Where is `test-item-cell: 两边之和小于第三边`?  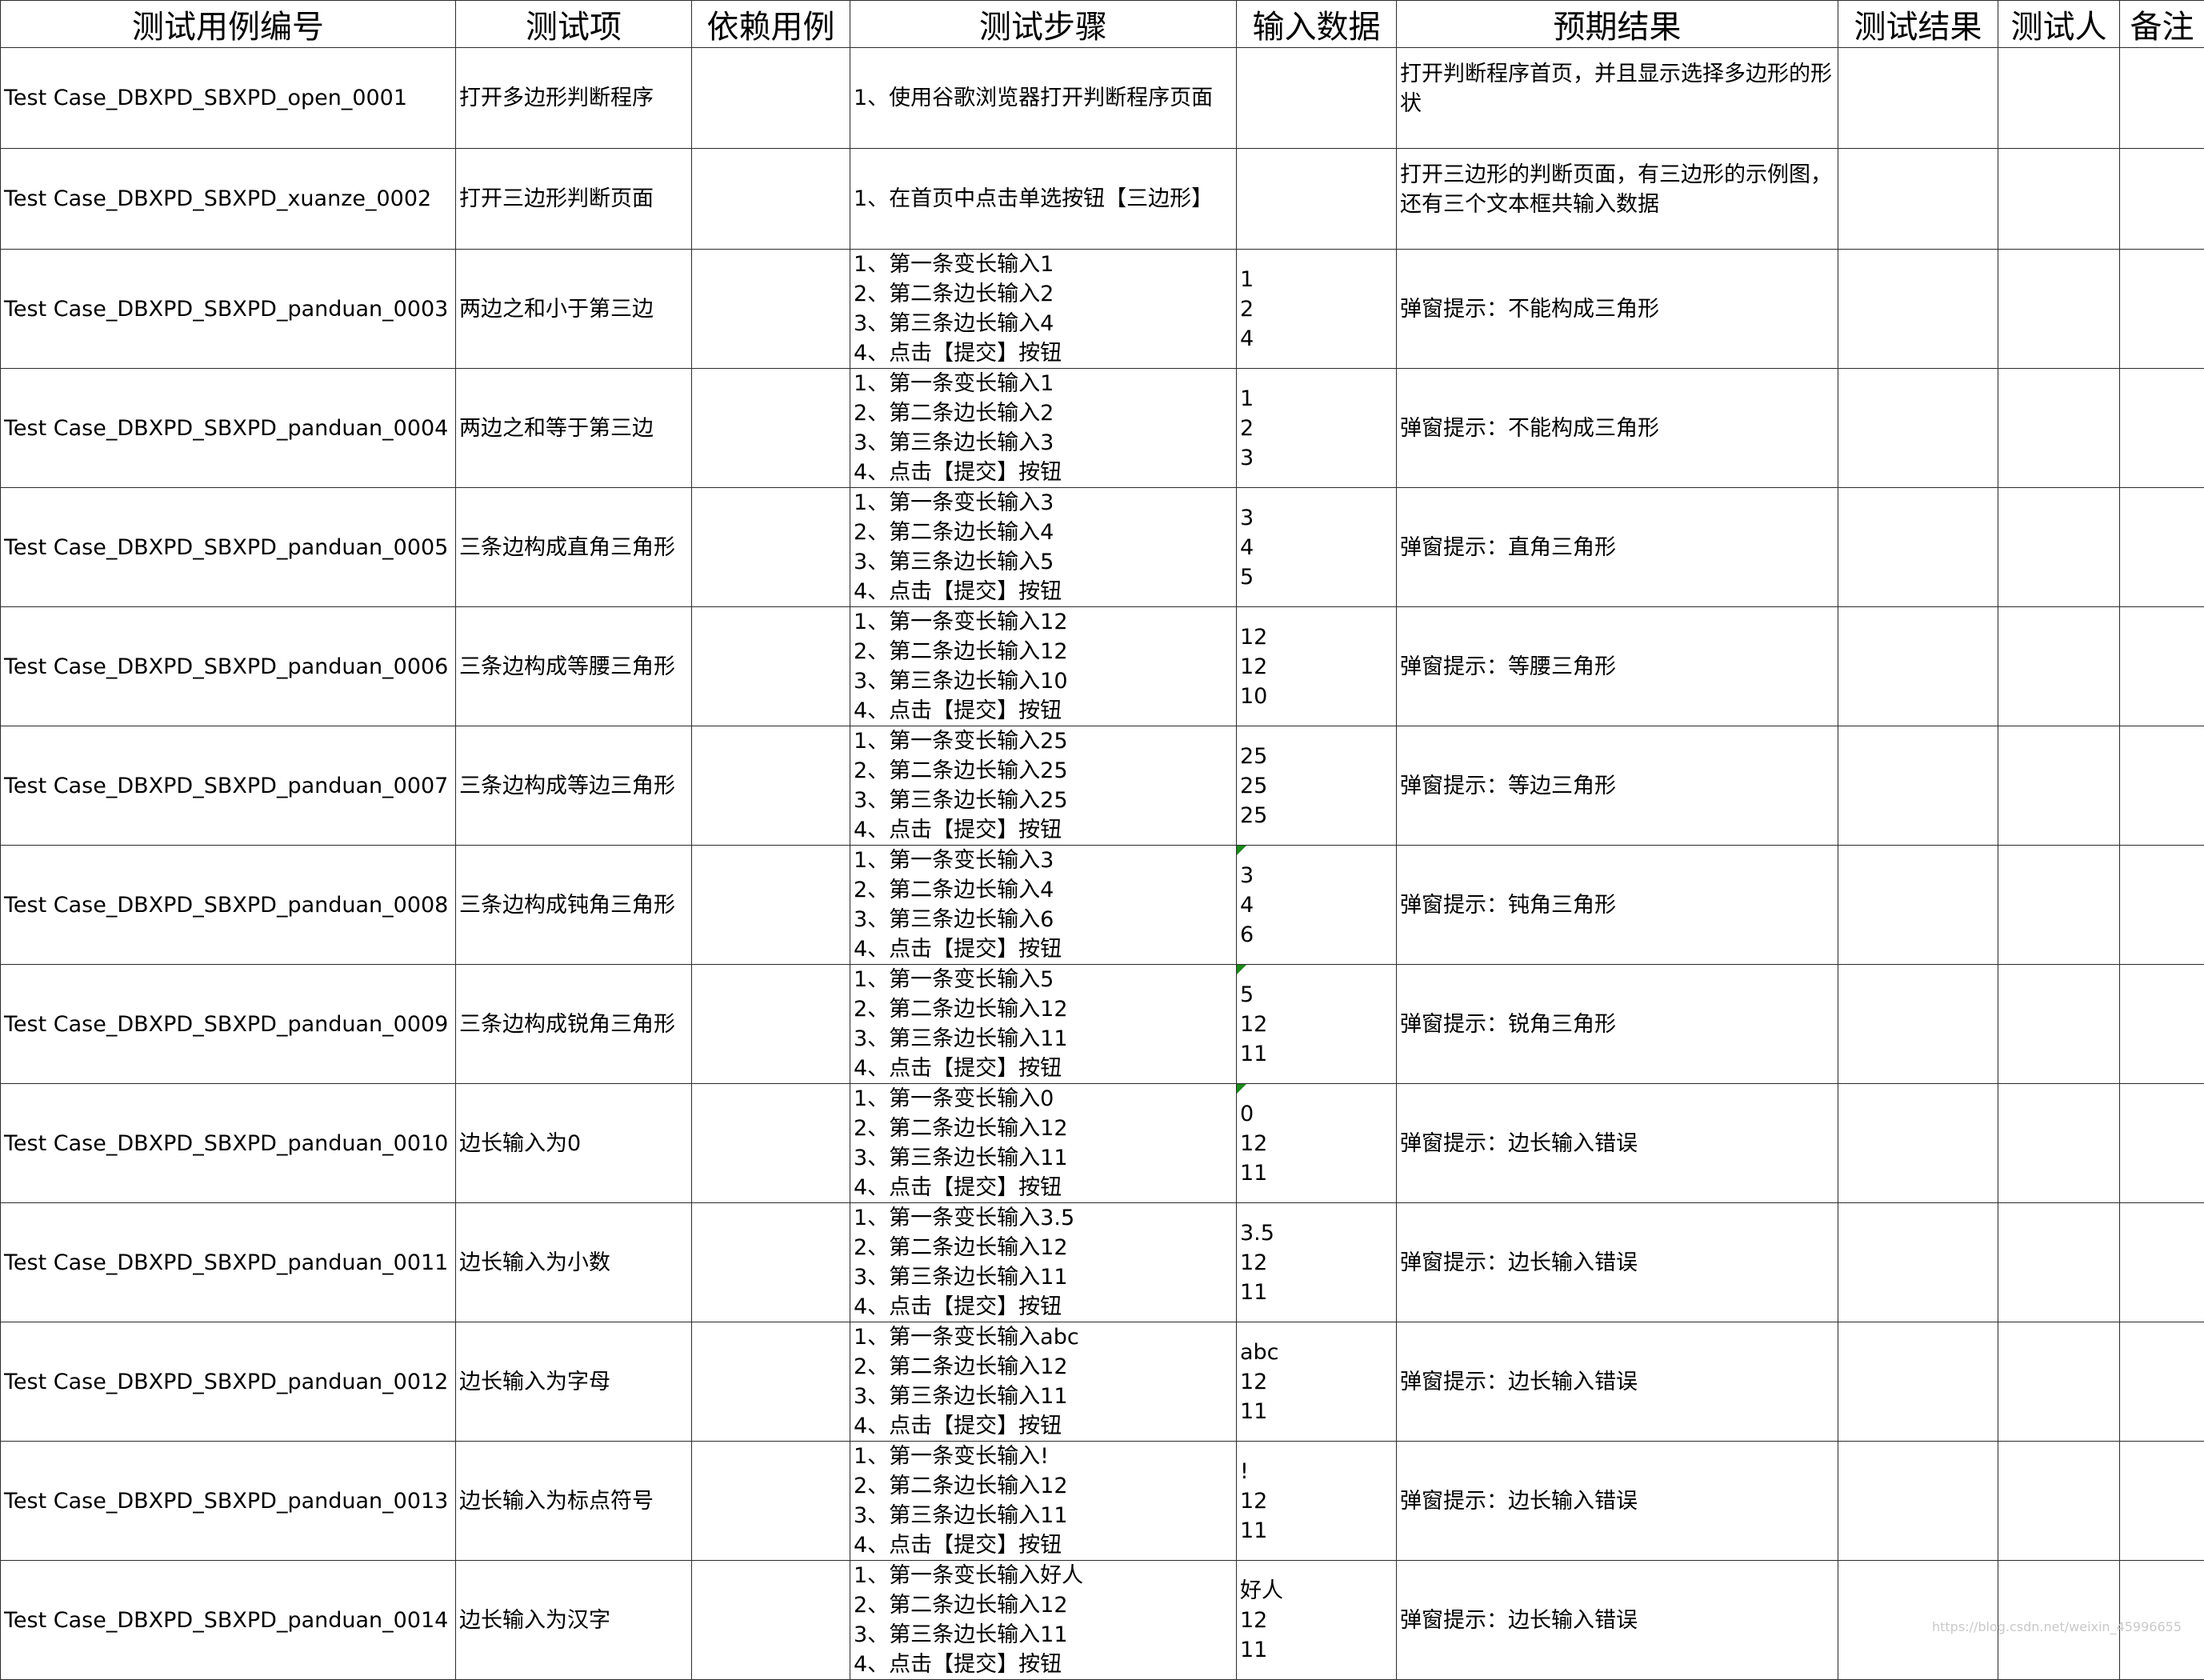
test-item-cell: 两边之和小于第三边 is located at coordinates (574, 309).